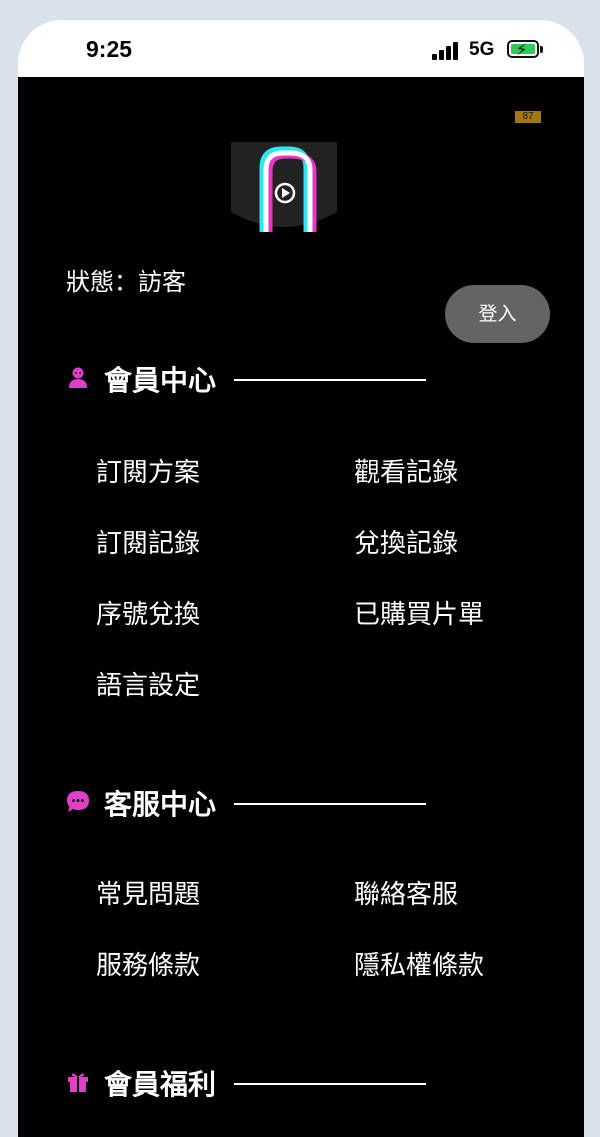 Image resolution: width=600 pixels, height=1137 pixels. What do you see at coordinates (284, 187) in the screenshot?
I see `app-logo` at bounding box center [284, 187].